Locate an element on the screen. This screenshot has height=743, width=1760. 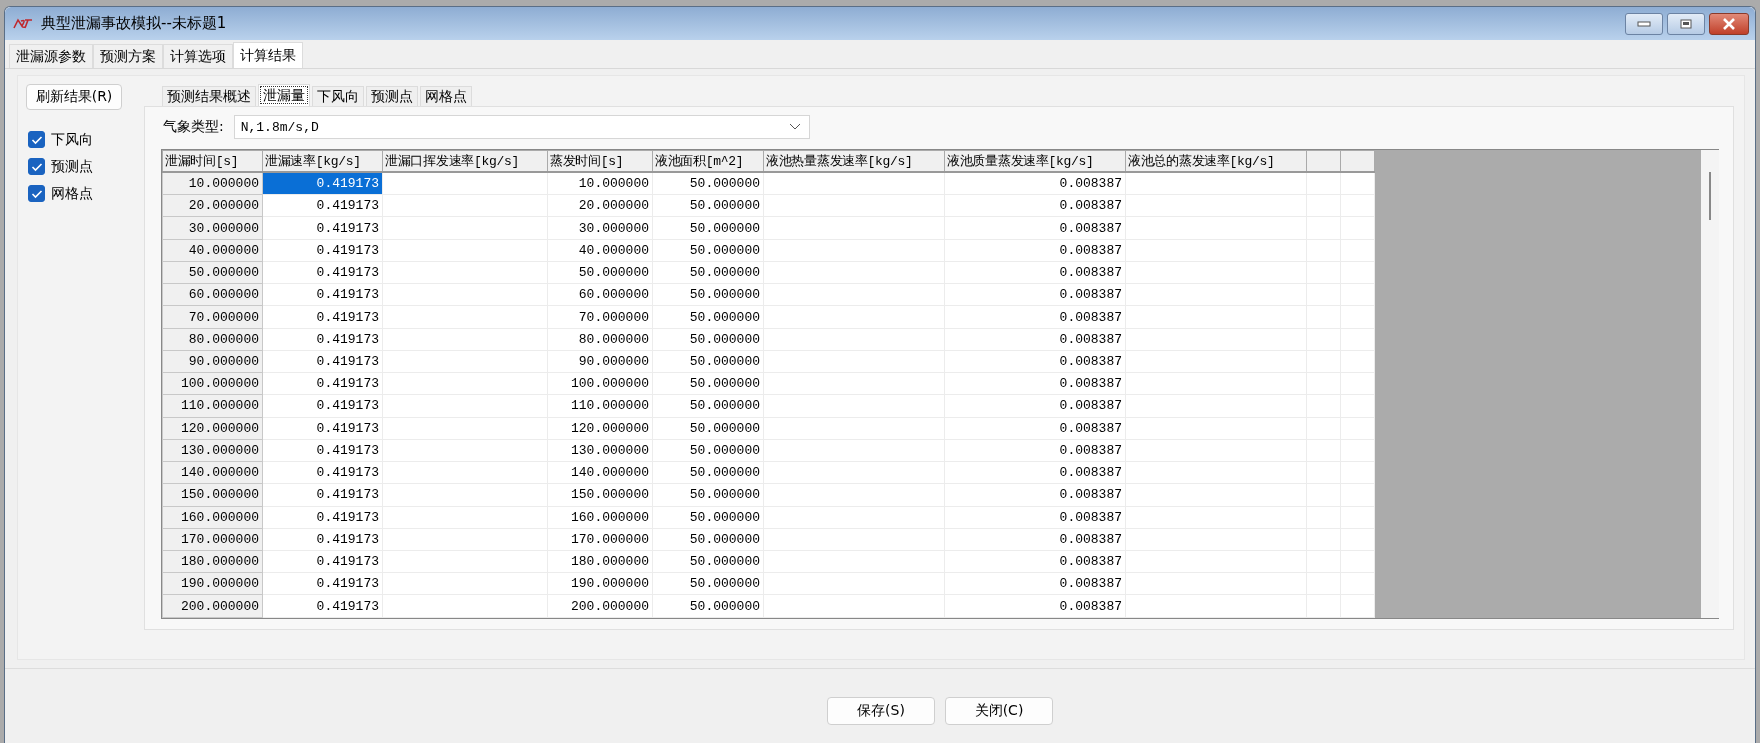
maximize-icon is located at coordinates (1686, 23).